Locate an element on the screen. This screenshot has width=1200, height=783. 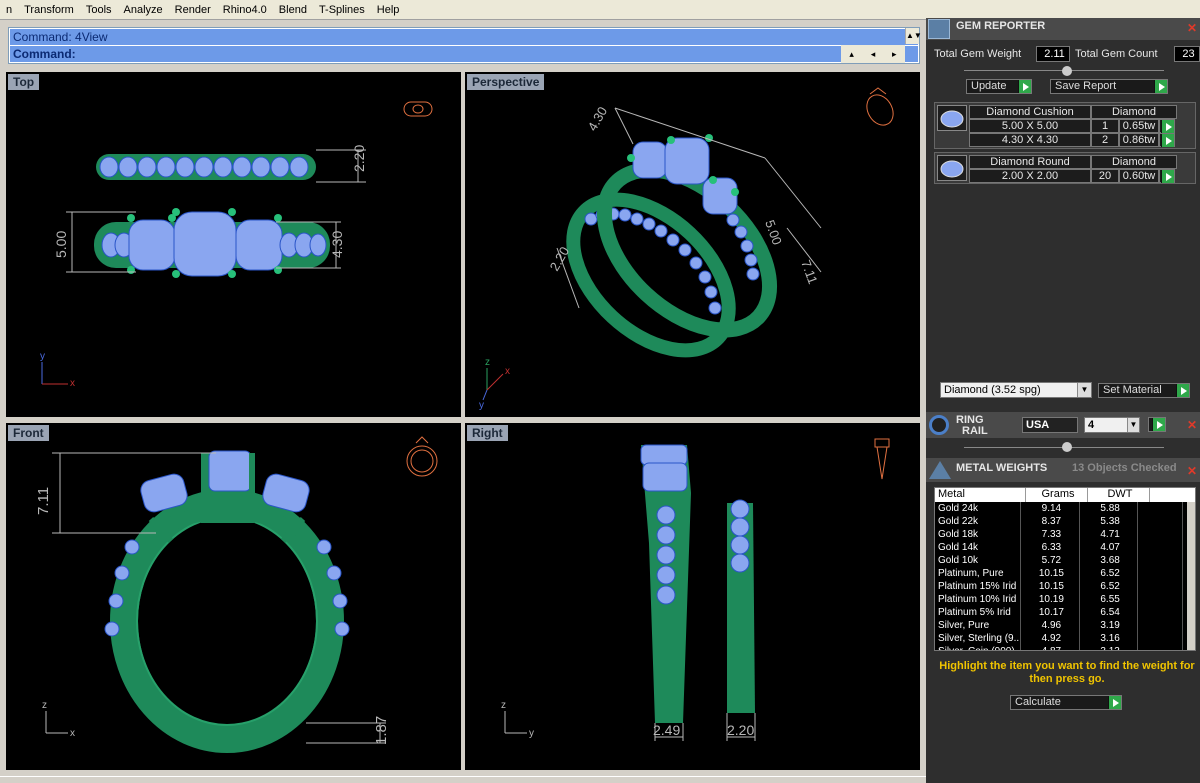
table-row: Gold 22k 8.37 5.38 is located at coordinates (1059, 521).